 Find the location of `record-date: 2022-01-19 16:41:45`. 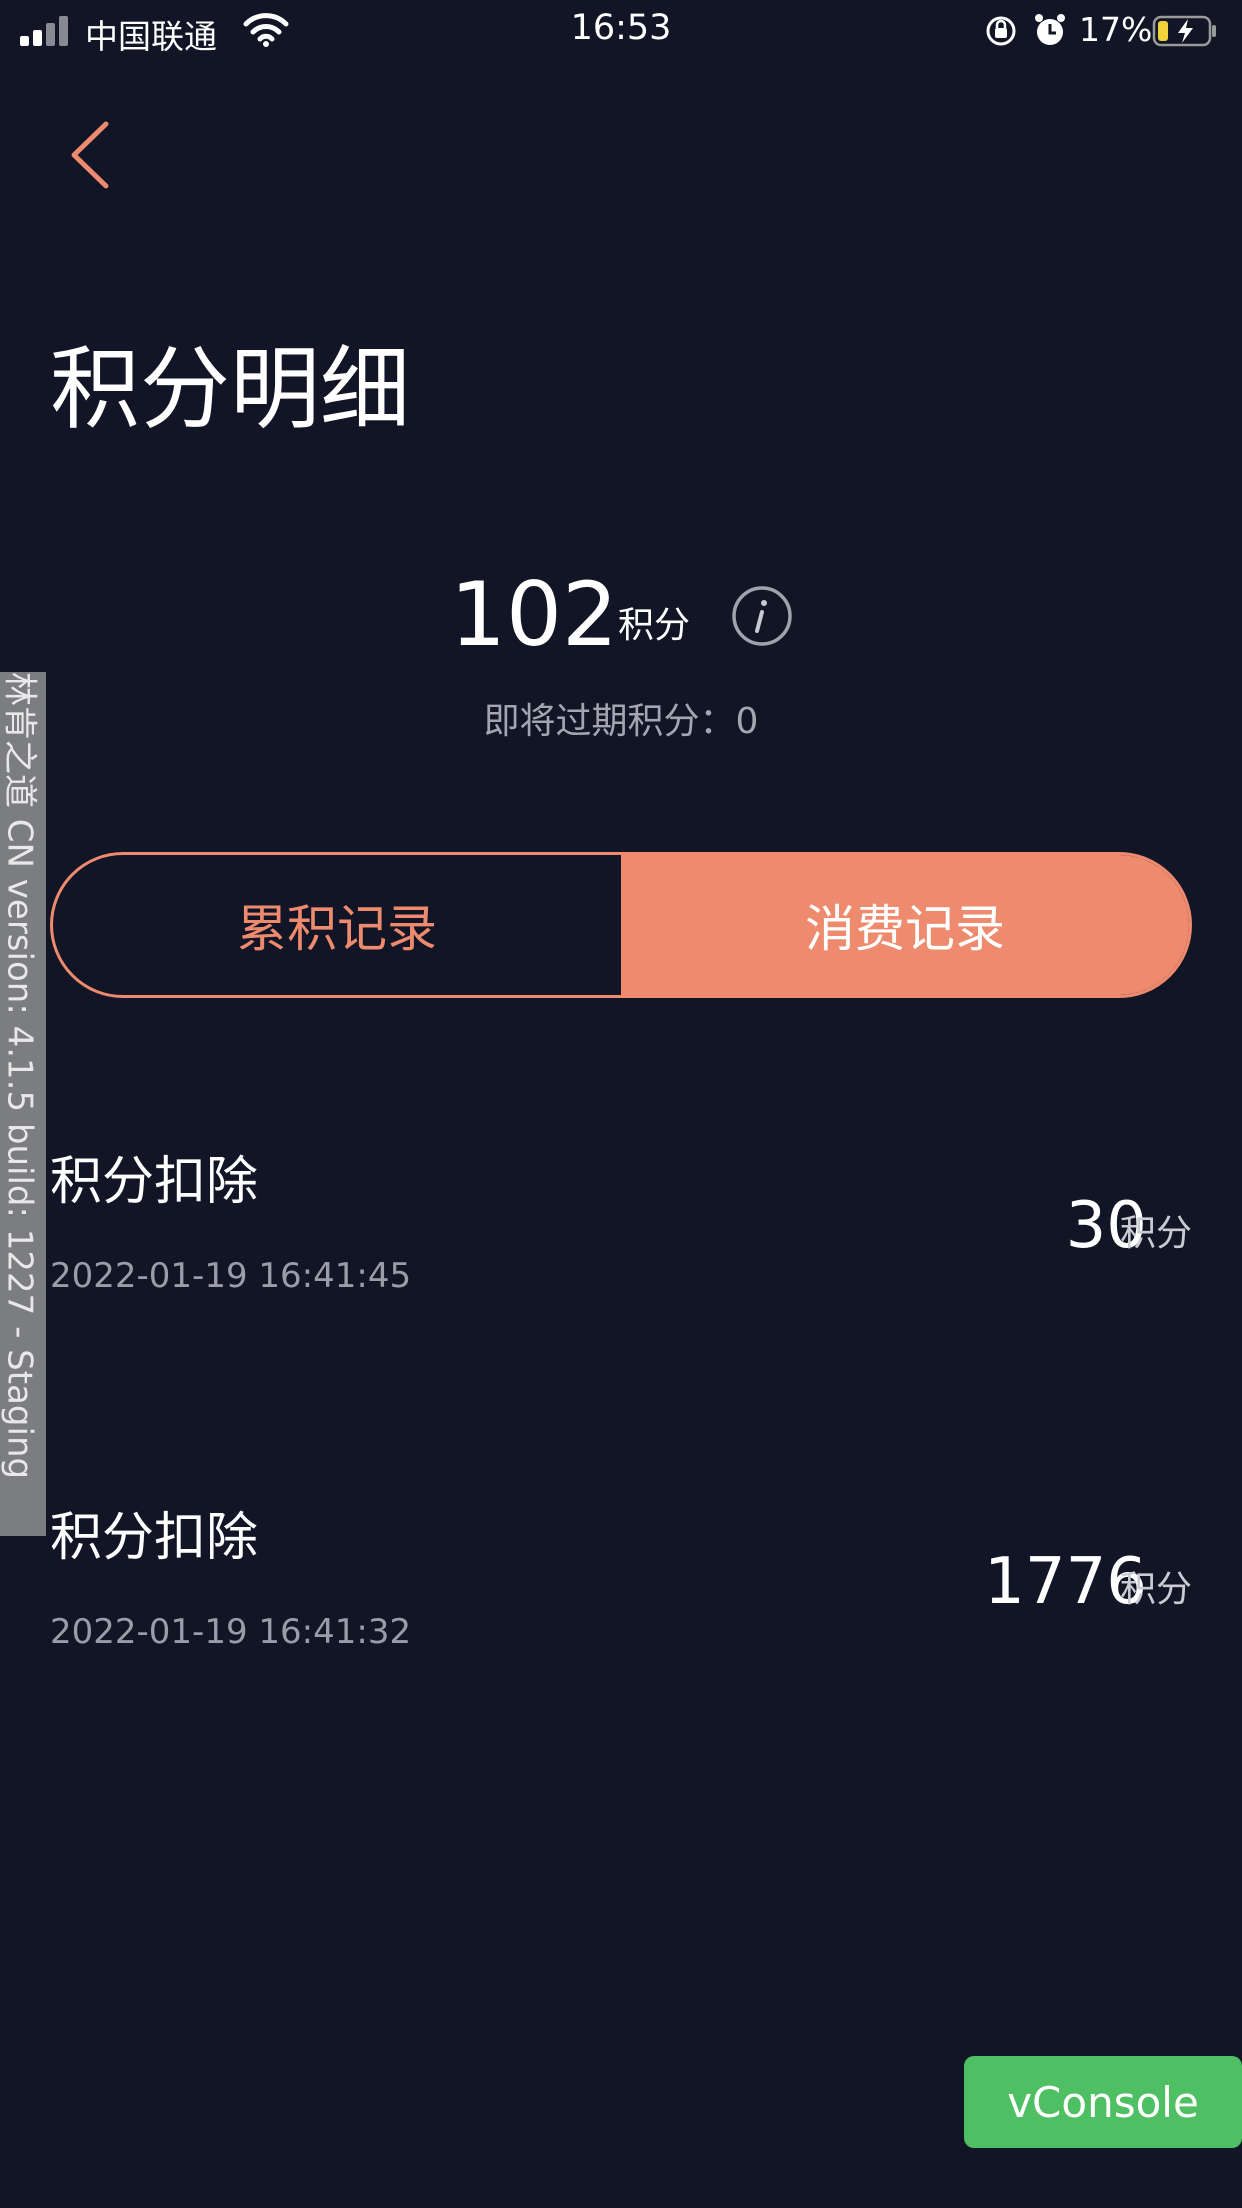

record-date: 2022-01-19 16:41:45 is located at coordinates (231, 1276).